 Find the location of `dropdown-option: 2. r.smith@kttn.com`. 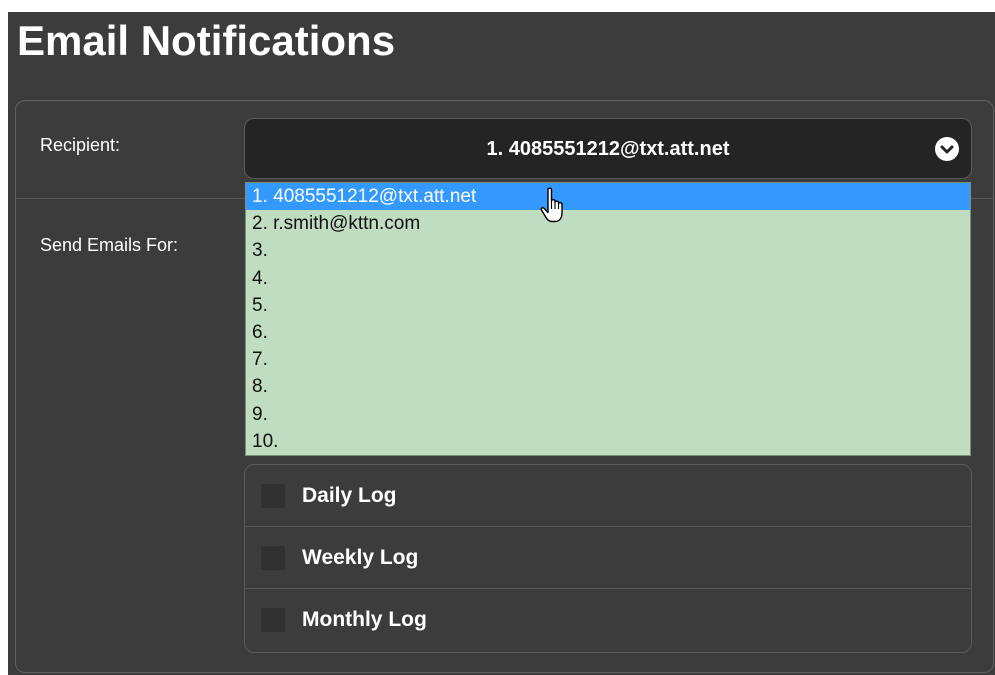

dropdown-option: 2. r.smith@kttn.com is located at coordinates (608, 223).